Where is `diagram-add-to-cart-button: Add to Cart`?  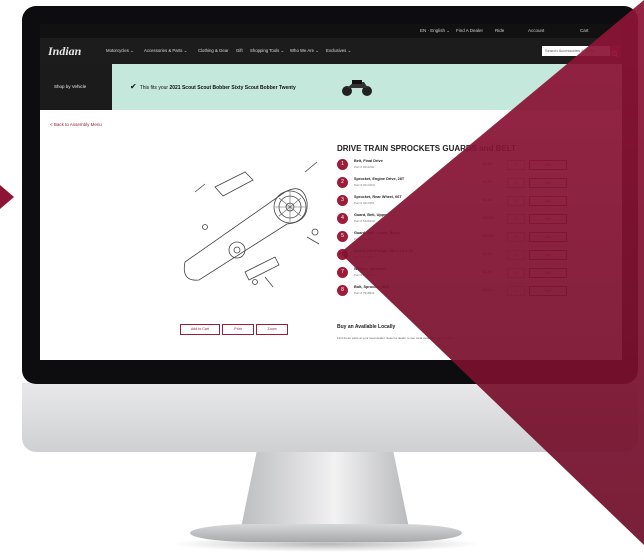
diagram-add-to-cart-button: Add to Cart is located at coordinates (200, 329).